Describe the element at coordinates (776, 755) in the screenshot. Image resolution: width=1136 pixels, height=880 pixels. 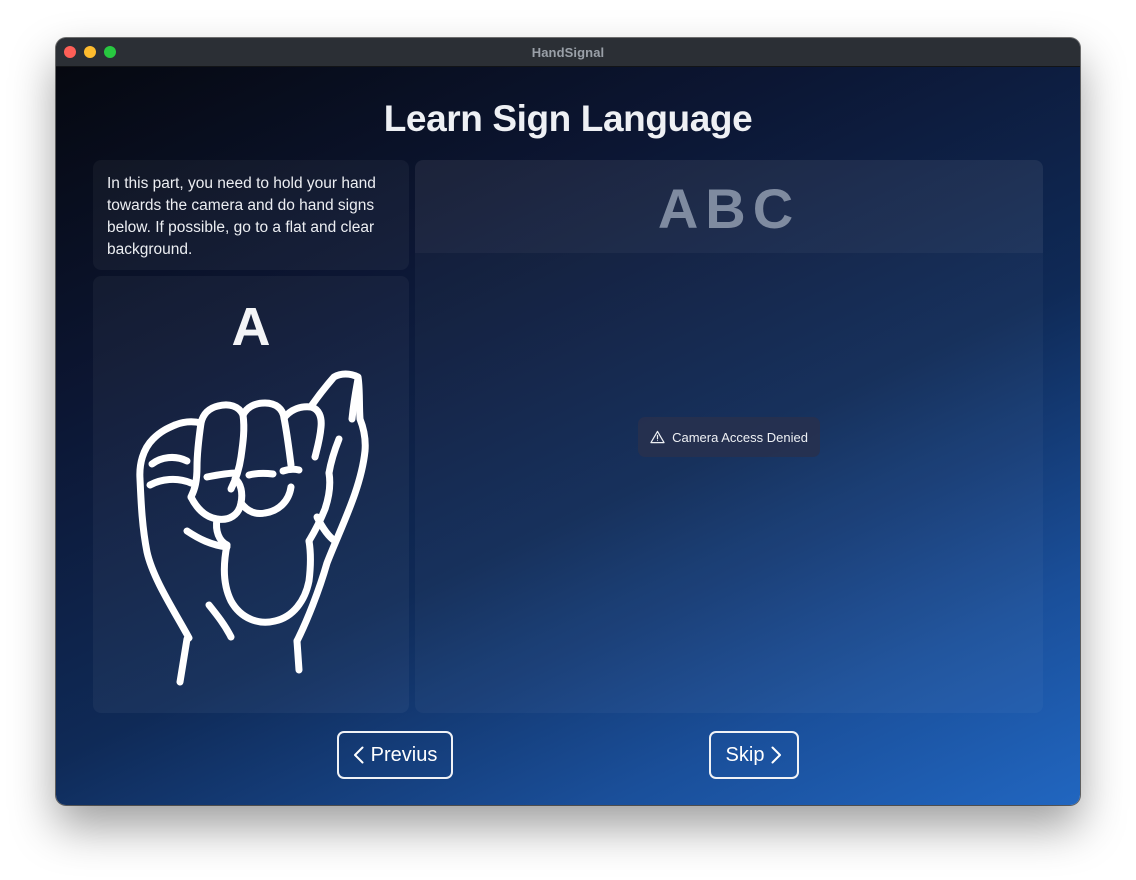
I see `chevron-right-icon` at that location.